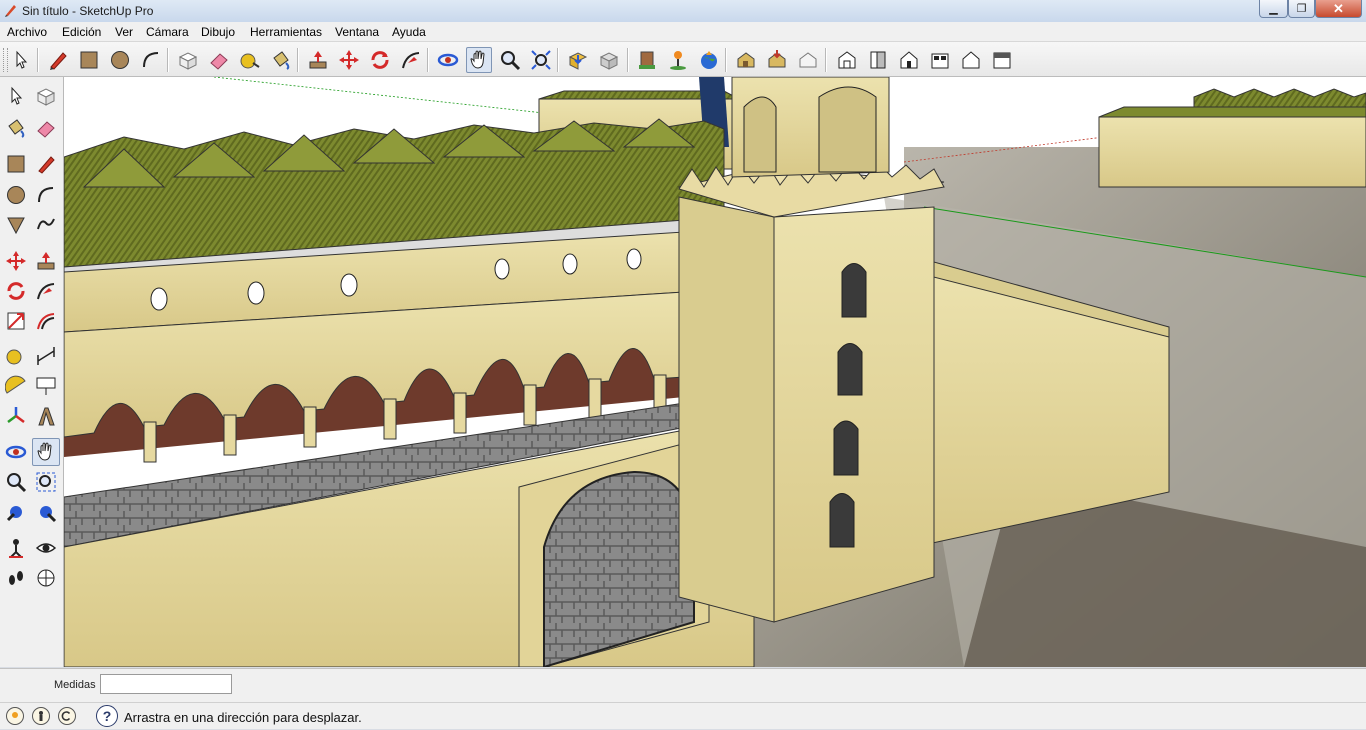  What do you see at coordinates (448, 60) in the screenshot?
I see `orbit-tool-button` at bounding box center [448, 60].